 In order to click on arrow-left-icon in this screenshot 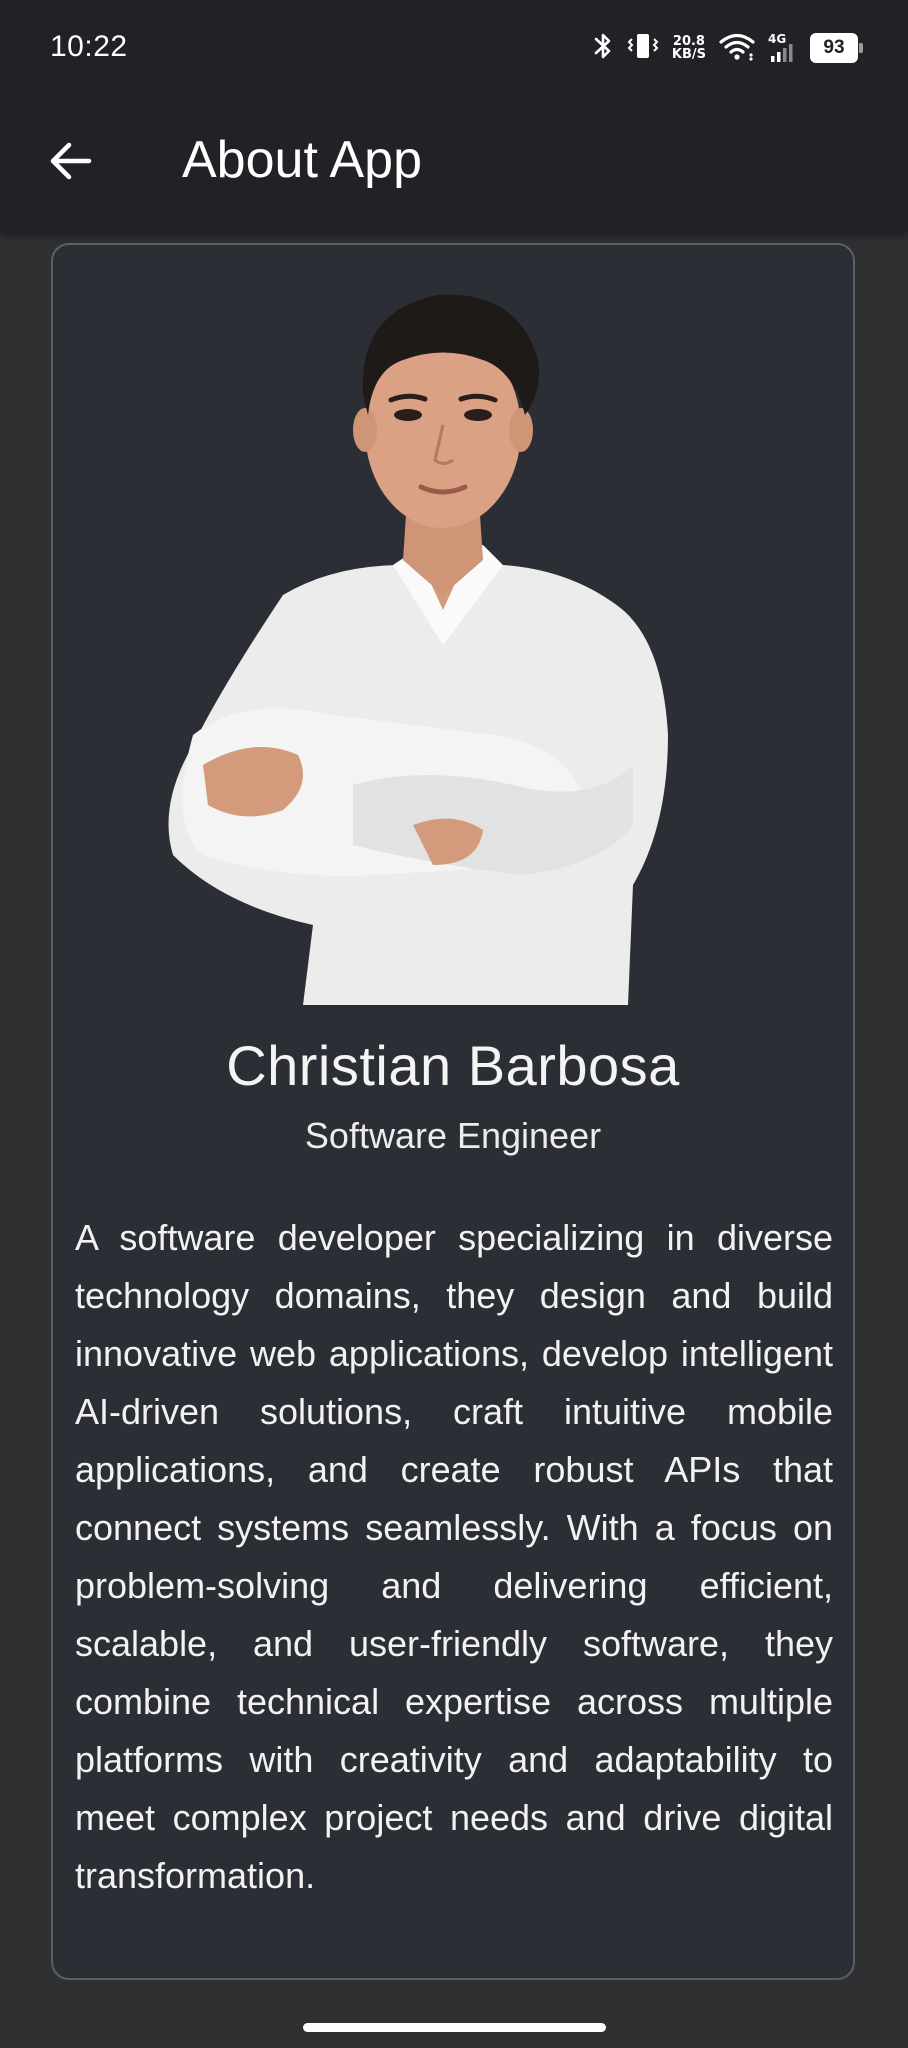, I will do `click(71, 161)`.